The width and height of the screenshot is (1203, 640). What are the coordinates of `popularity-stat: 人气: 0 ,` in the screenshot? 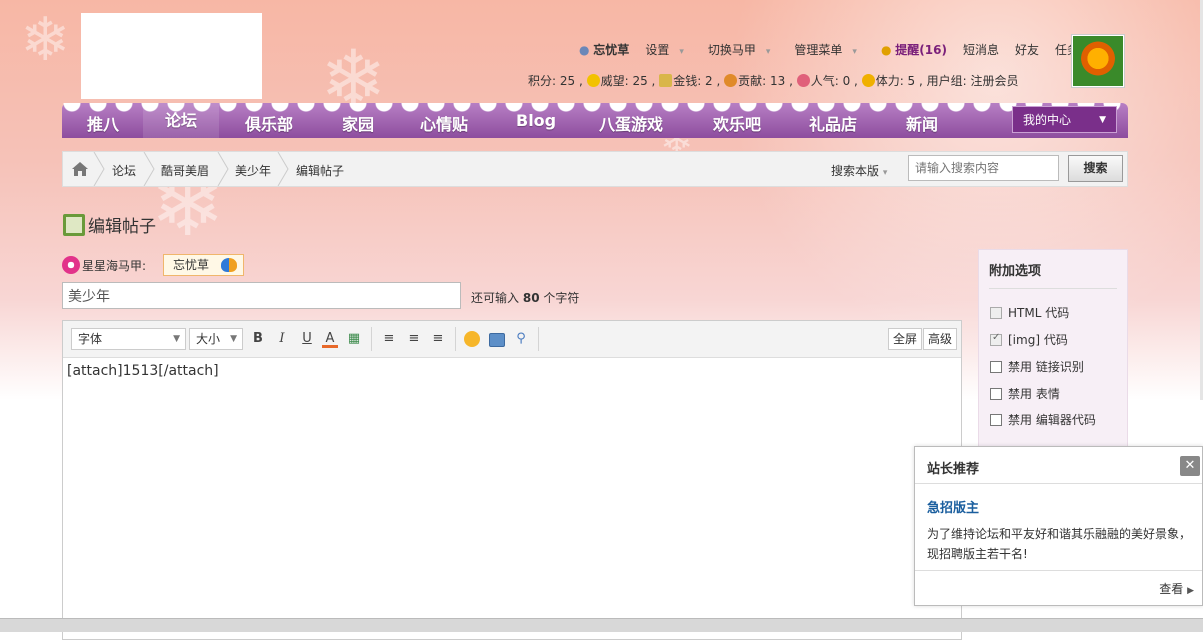 It's located at (834, 81).